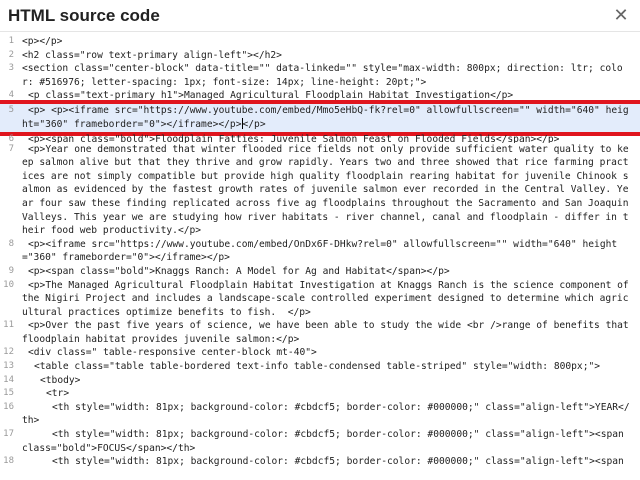 The image size is (640, 480). Describe the element at coordinates (58, 394) in the screenshot. I see `line-text: <tr>` at that location.